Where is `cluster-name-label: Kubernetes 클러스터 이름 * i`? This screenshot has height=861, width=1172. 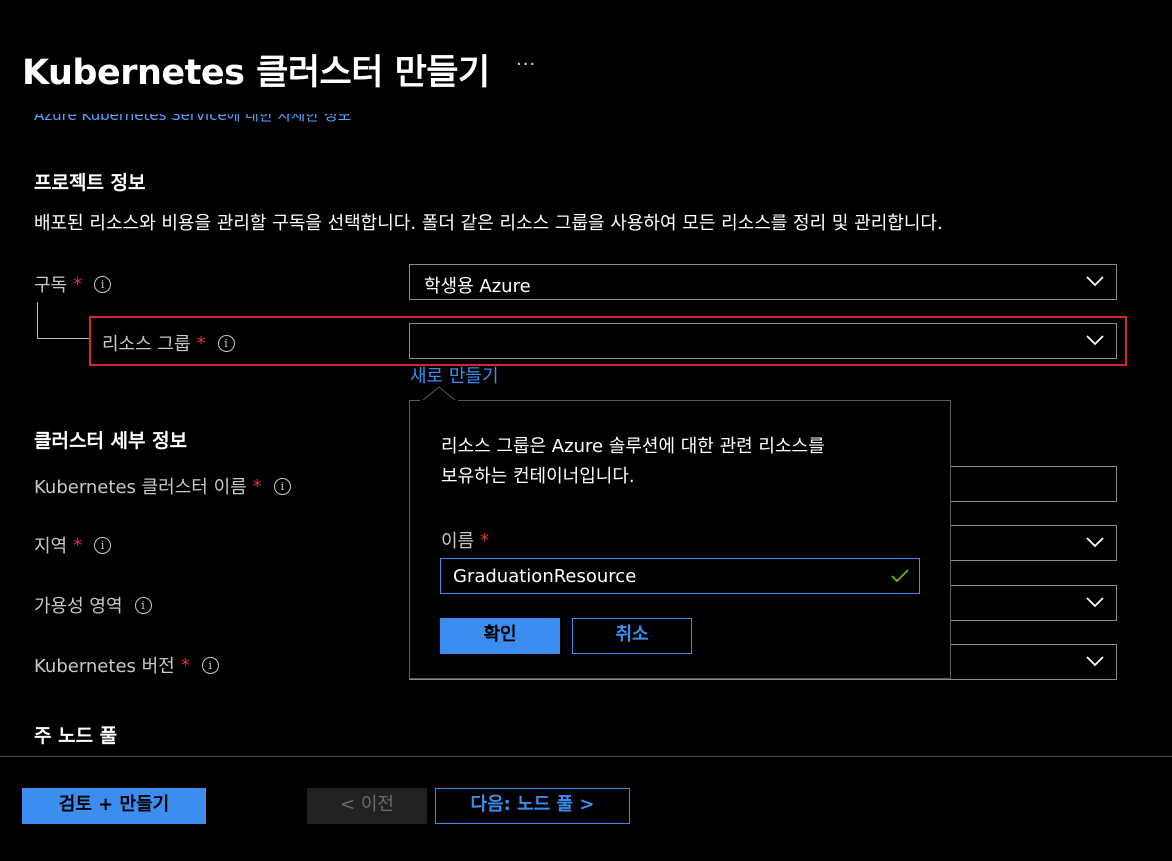 cluster-name-label: Kubernetes 클러스터 이름 * i is located at coordinates (162, 486).